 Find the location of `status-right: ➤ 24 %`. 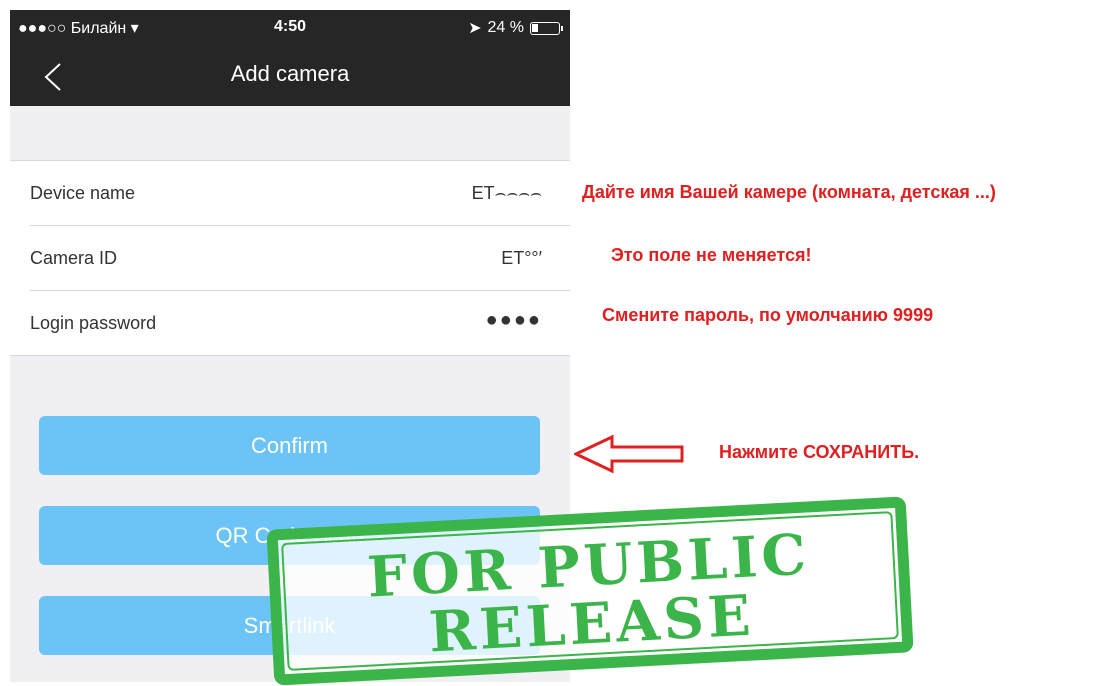

status-right: ➤ 24 % is located at coordinates (515, 28).